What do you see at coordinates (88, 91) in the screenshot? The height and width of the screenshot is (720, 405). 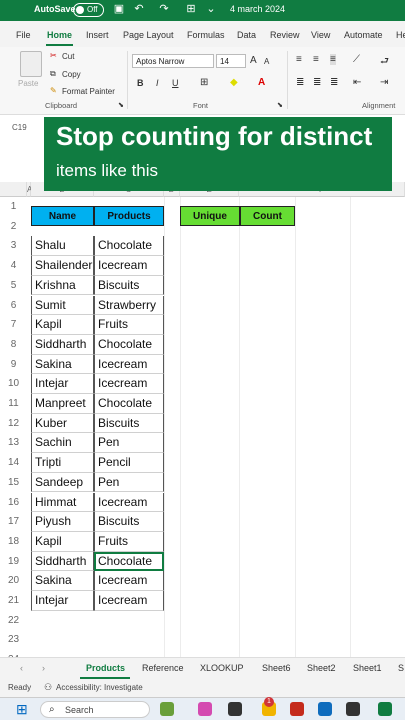 I see `format-painter-button: Format Painter` at bounding box center [88, 91].